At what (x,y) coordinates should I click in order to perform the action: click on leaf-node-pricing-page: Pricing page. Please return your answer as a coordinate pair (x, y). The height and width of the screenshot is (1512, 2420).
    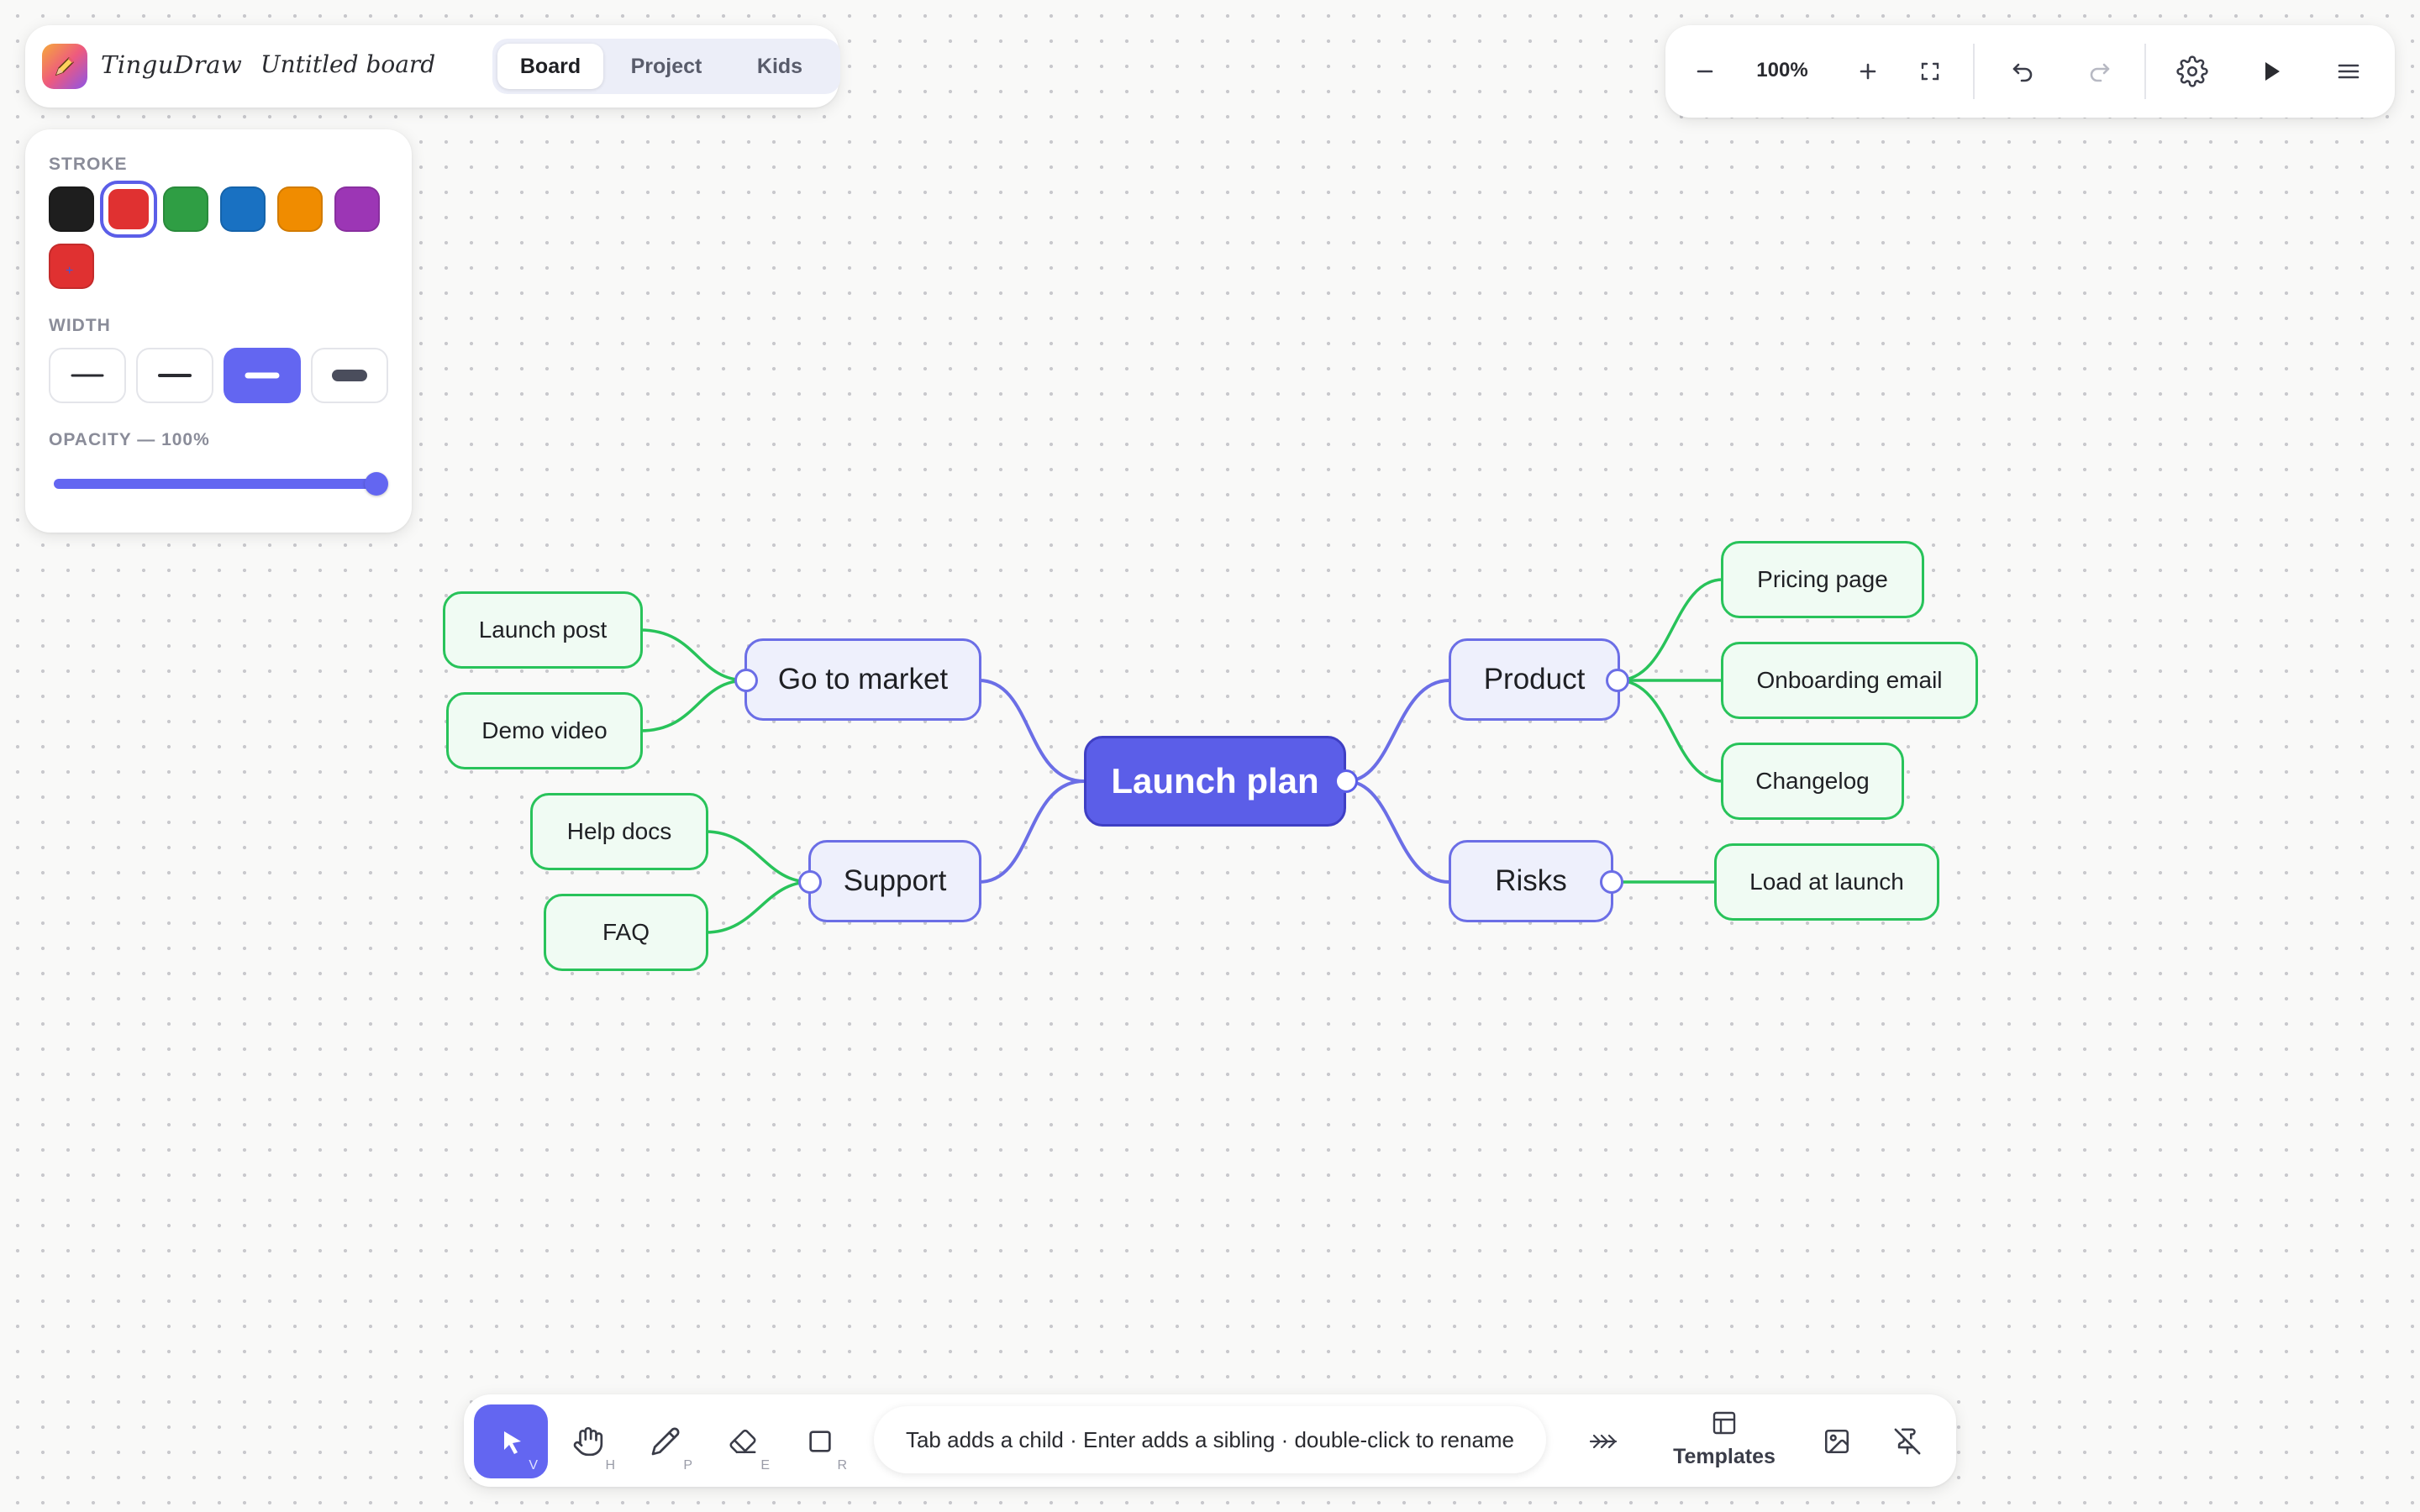
    Looking at the image, I should click on (1822, 579).